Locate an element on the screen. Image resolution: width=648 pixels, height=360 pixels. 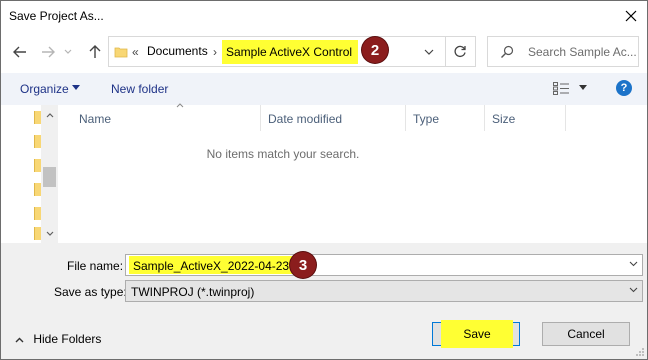
help-icon: ? is located at coordinates (624, 88).